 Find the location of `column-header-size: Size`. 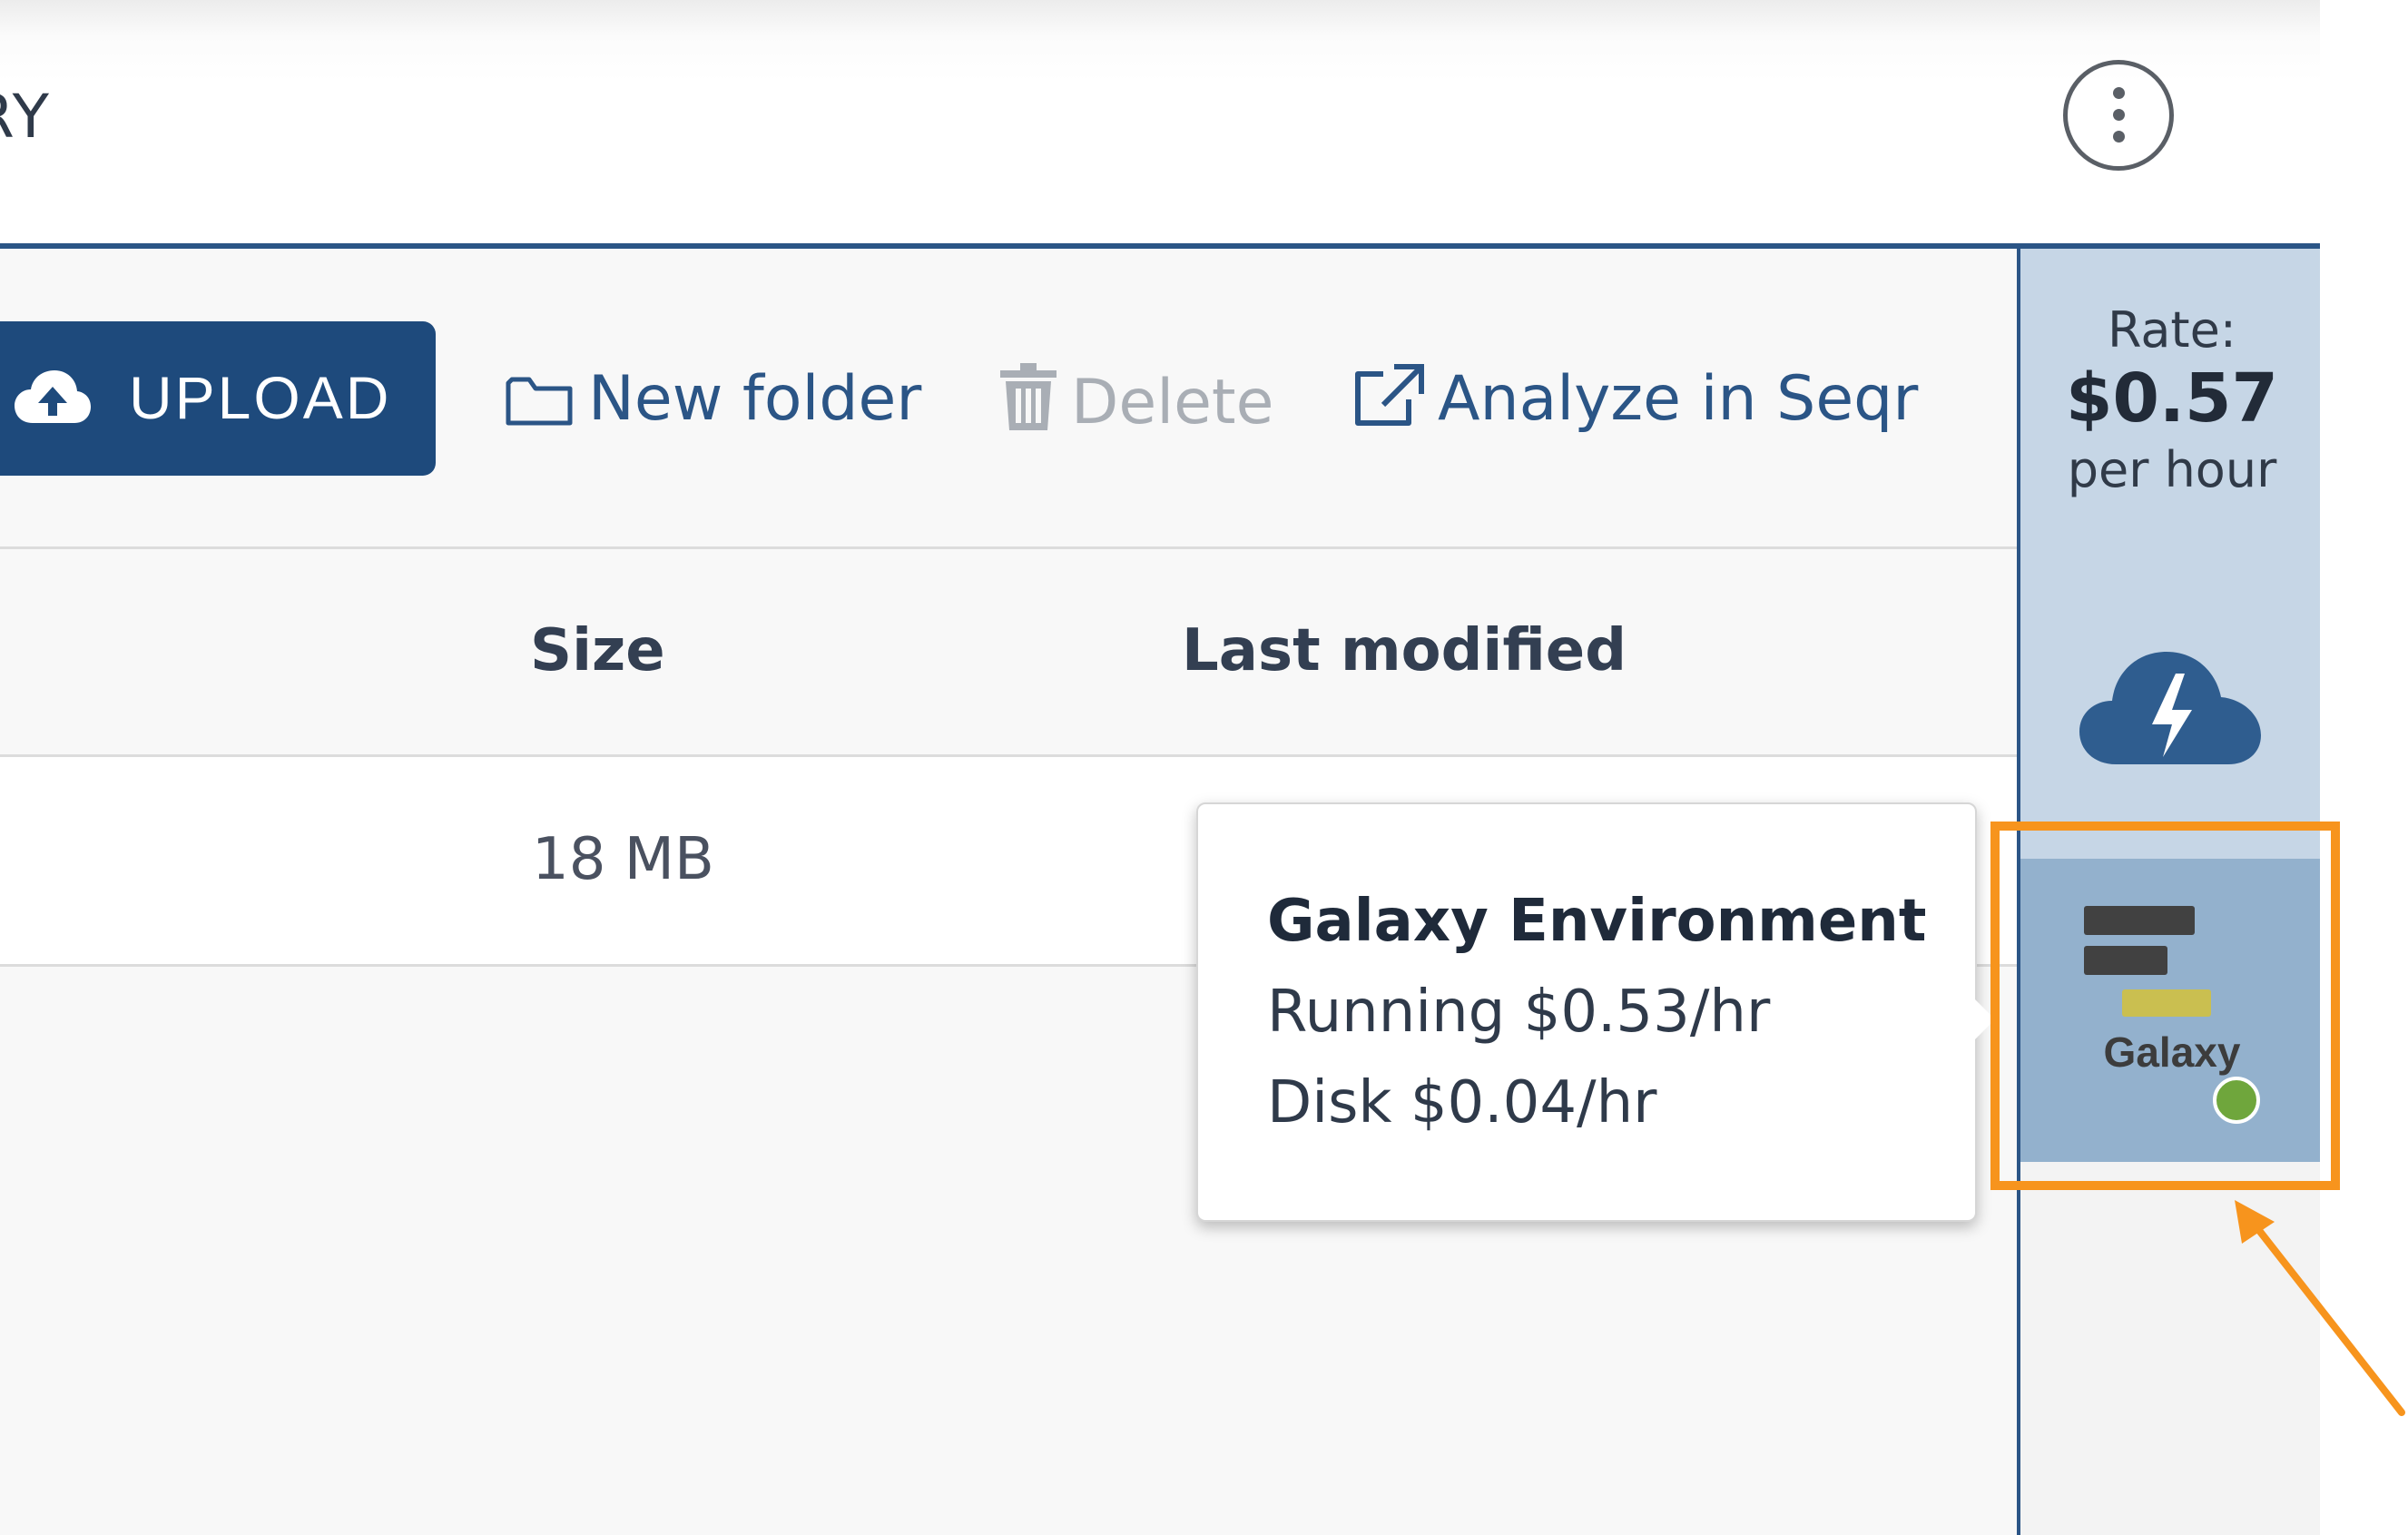

column-header-size: Size is located at coordinates (597, 651).